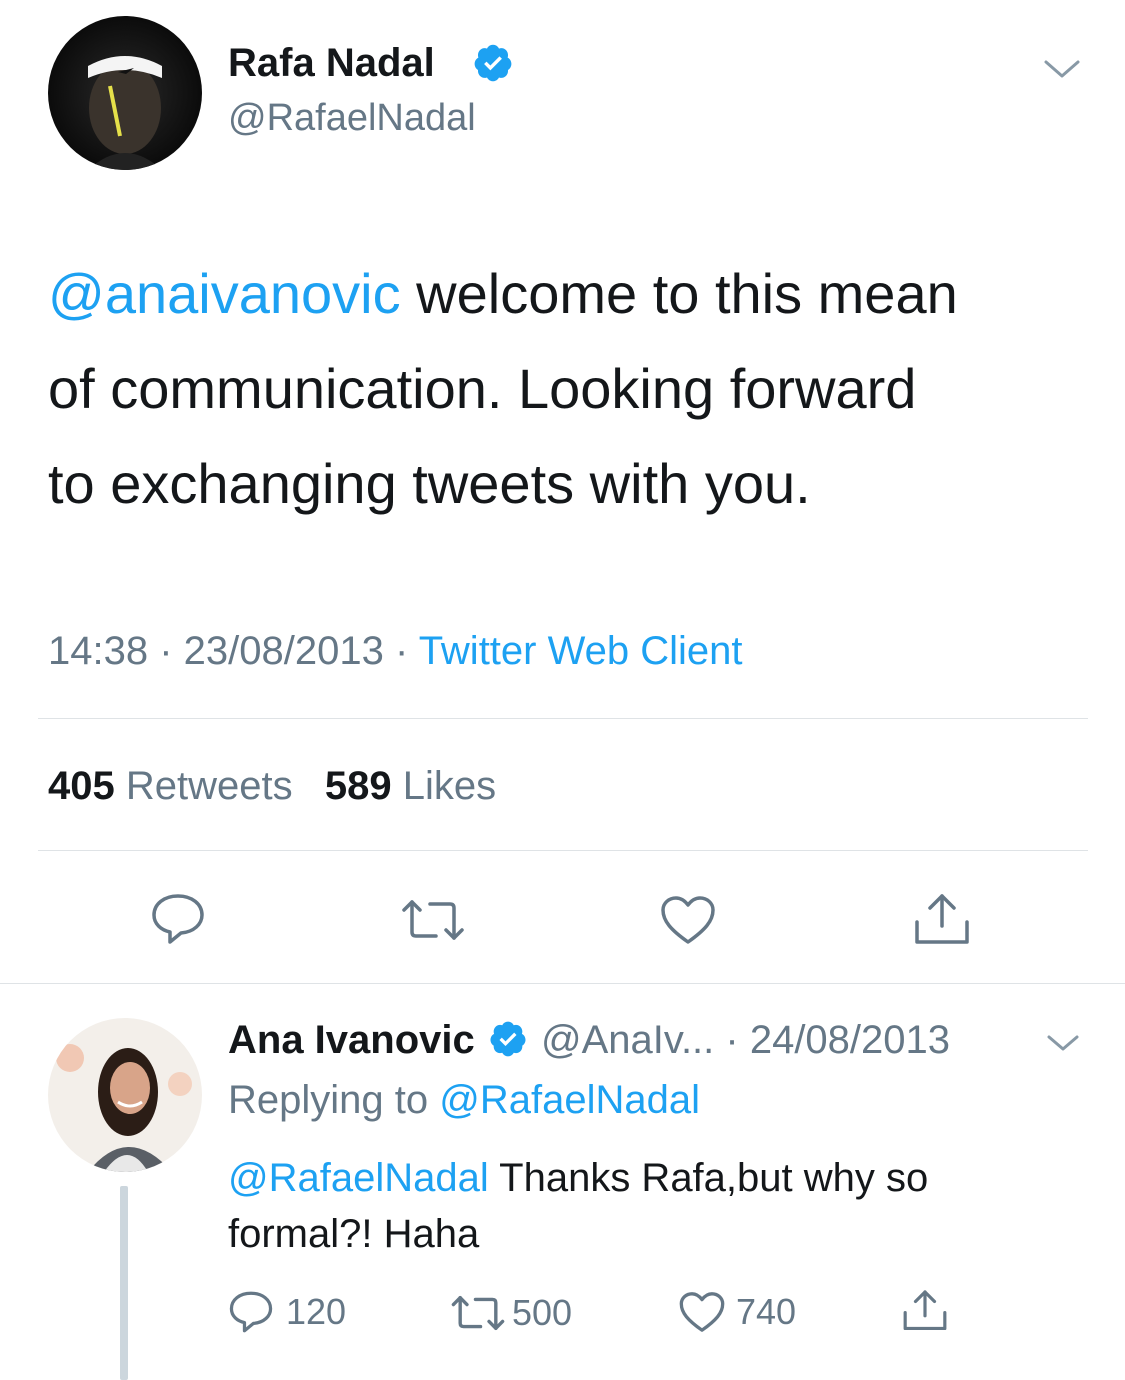  Describe the element at coordinates (578, 1178) in the screenshot. I see `reply-text-line-1: @RafaelNadal Thanks Rafa,but why so` at that location.